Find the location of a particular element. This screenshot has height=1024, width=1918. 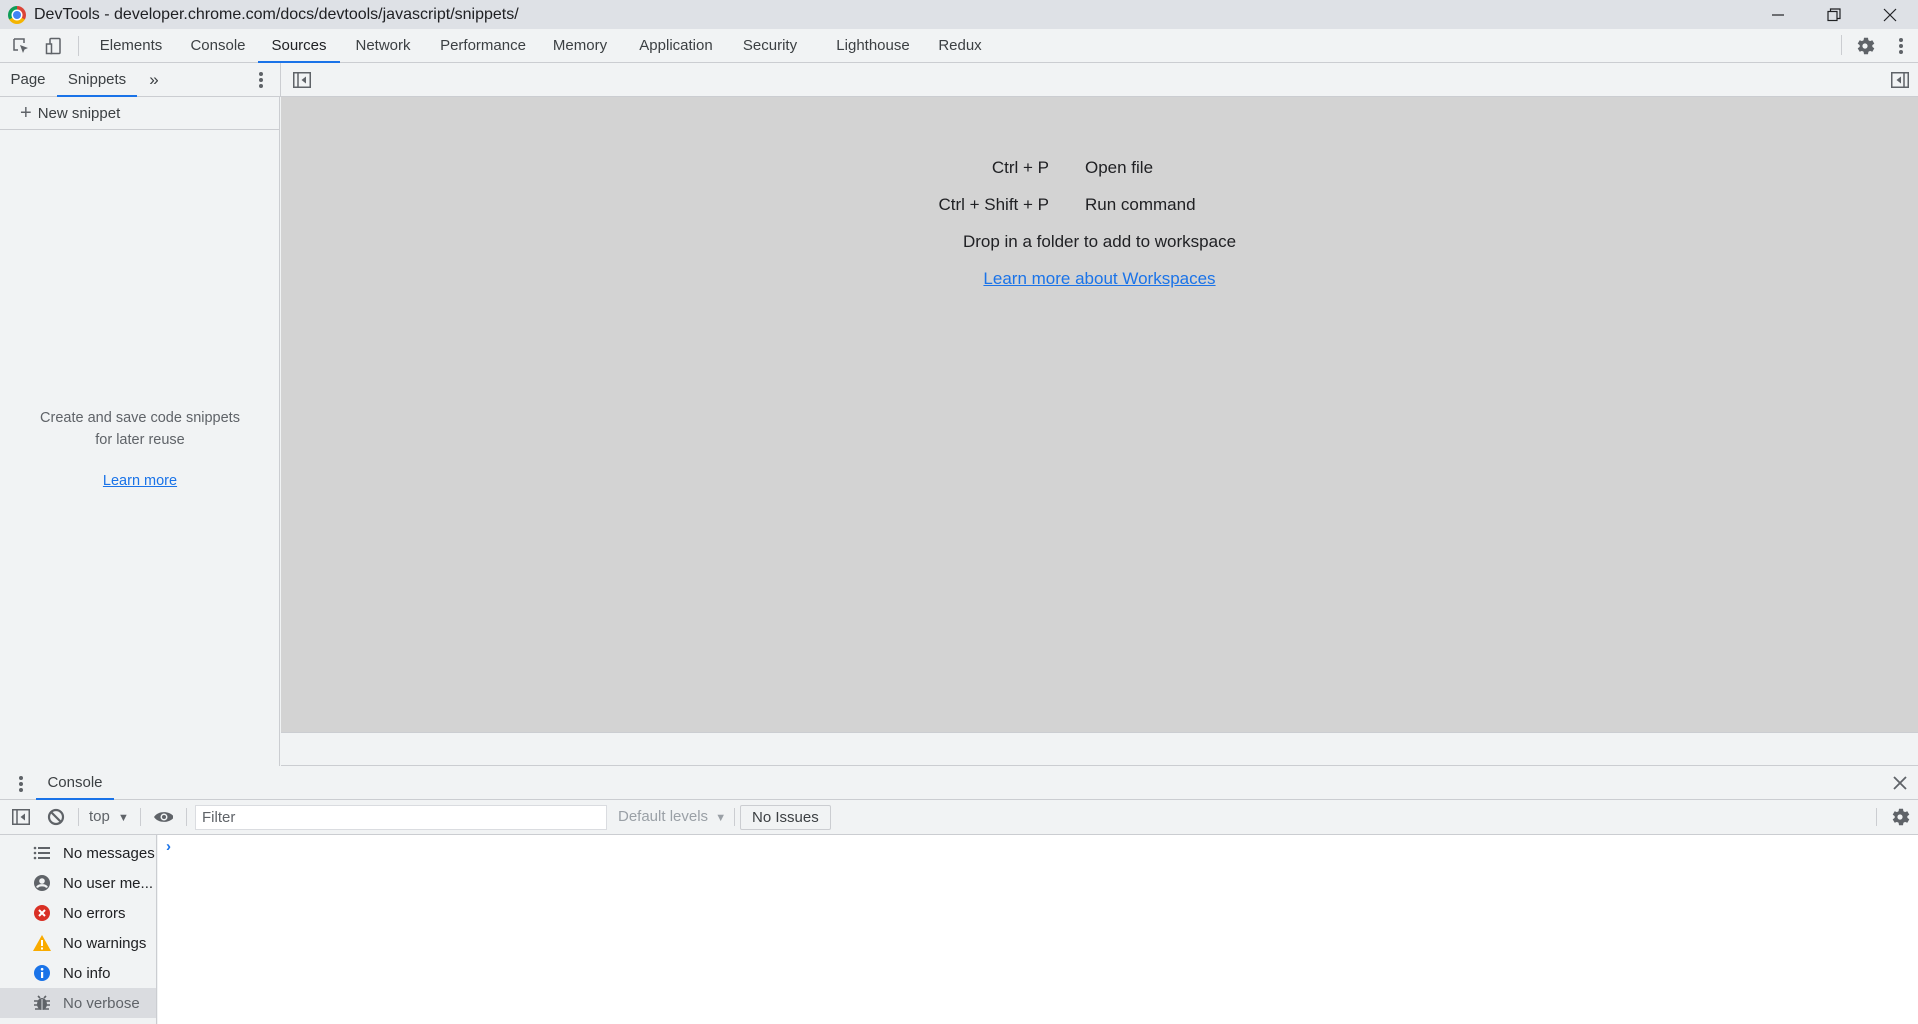

navigator-menu-button is located at coordinates (261, 80).